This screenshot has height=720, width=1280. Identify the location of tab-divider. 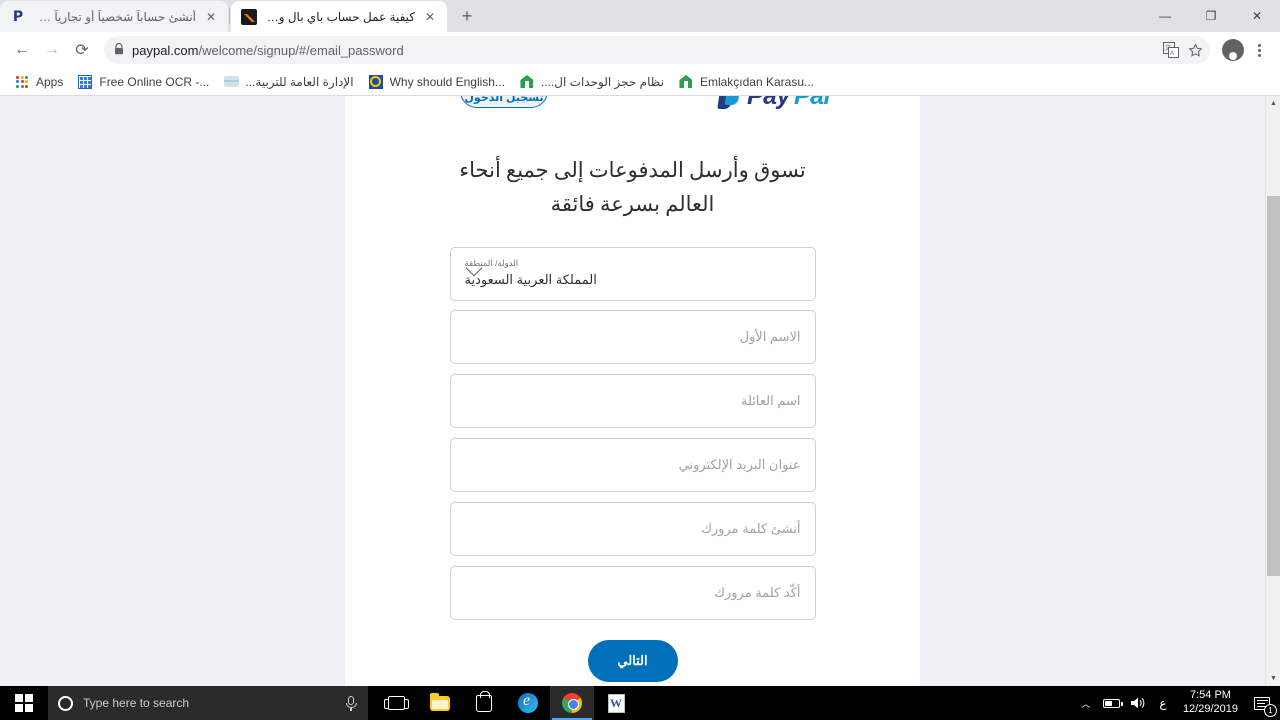
(229, 16).